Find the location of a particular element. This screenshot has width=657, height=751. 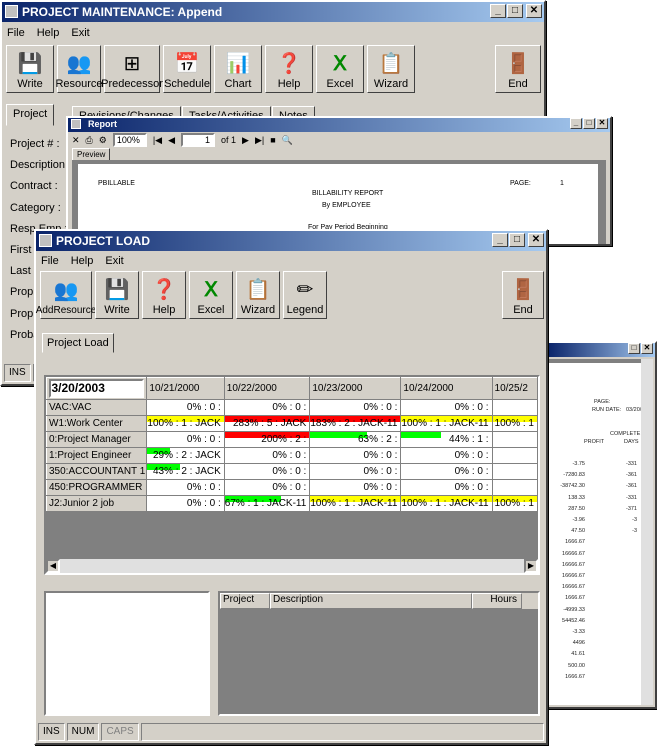

row-header: W1:Work Center is located at coordinates (97, 423).